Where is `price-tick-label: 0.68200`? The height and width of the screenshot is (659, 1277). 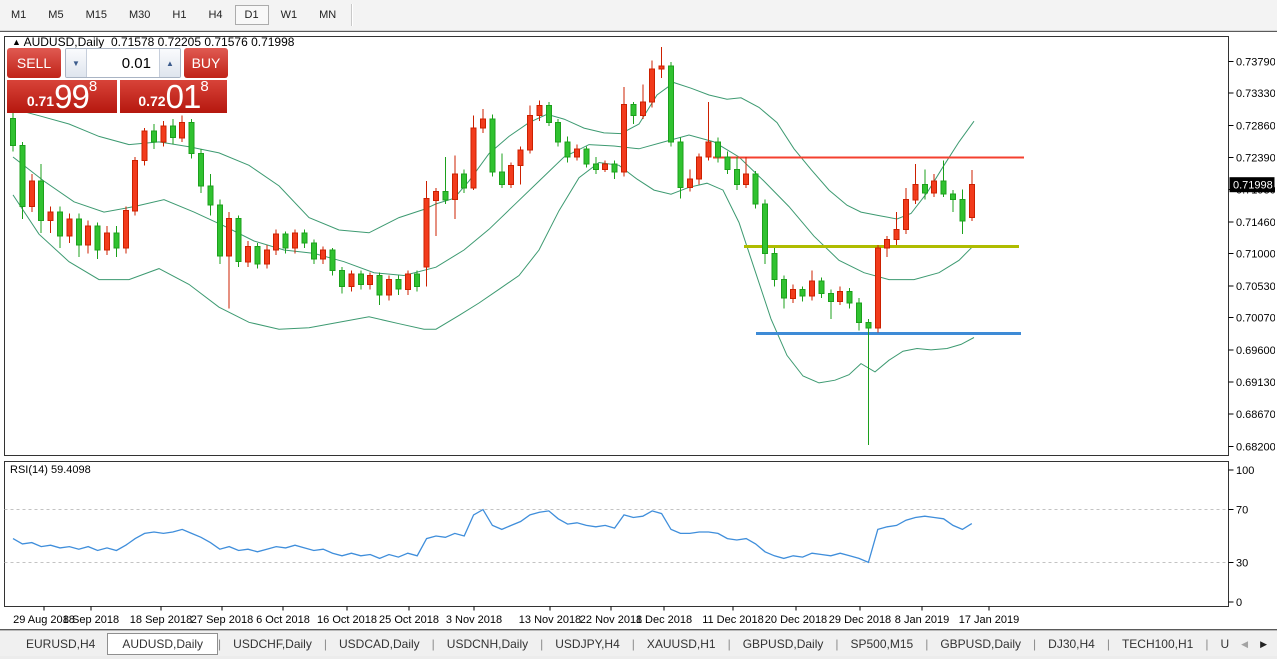
price-tick-label: 0.68200 is located at coordinates (1255, 447).